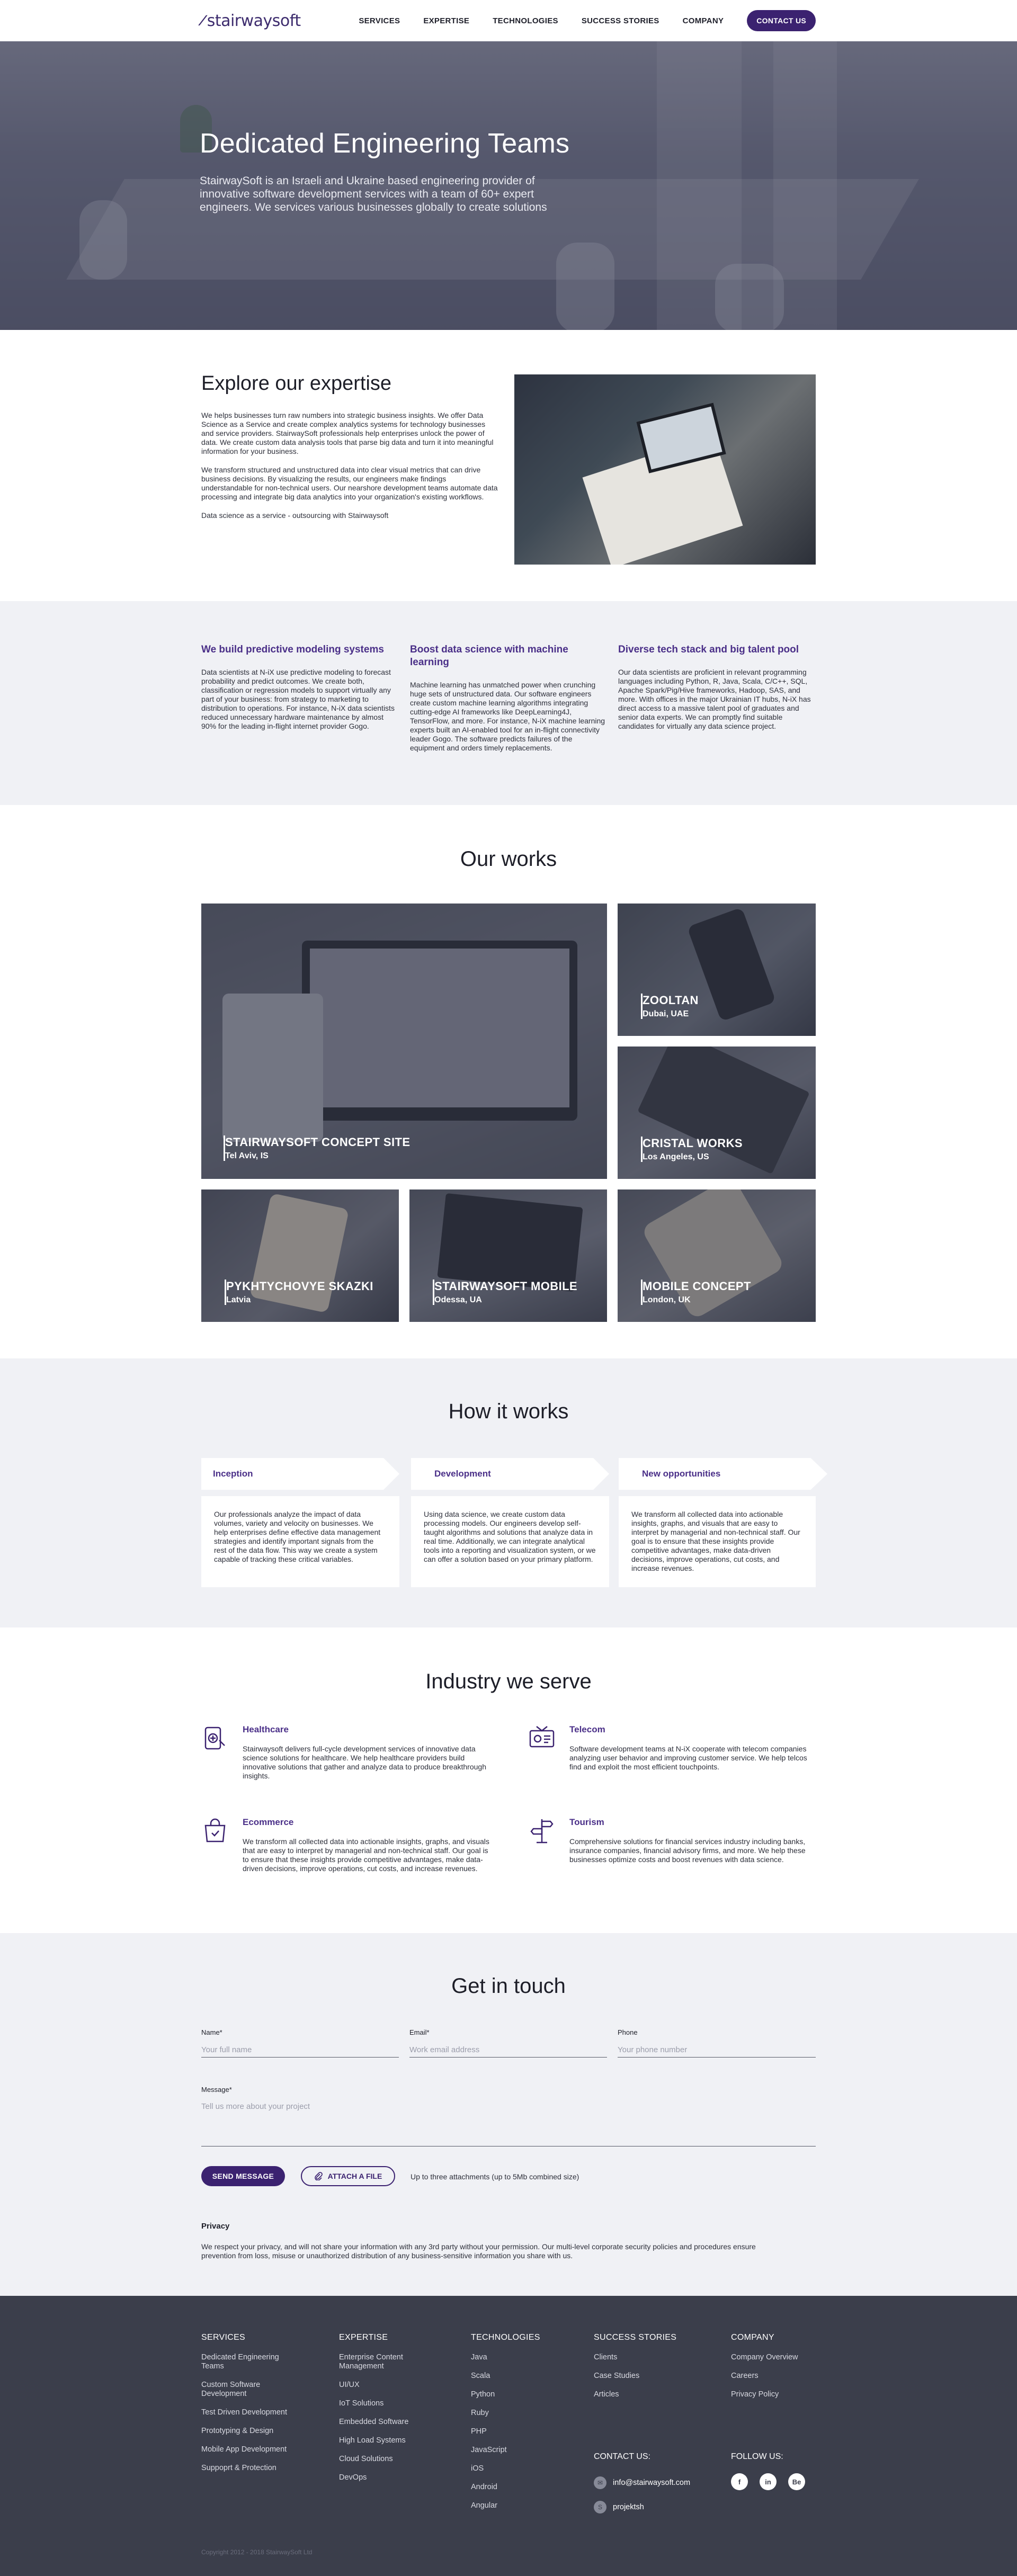 Image resolution: width=1017 pixels, height=2576 pixels. What do you see at coordinates (717, 2050) in the screenshot?
I see `phone-input` at bounding box center [717, 2050].